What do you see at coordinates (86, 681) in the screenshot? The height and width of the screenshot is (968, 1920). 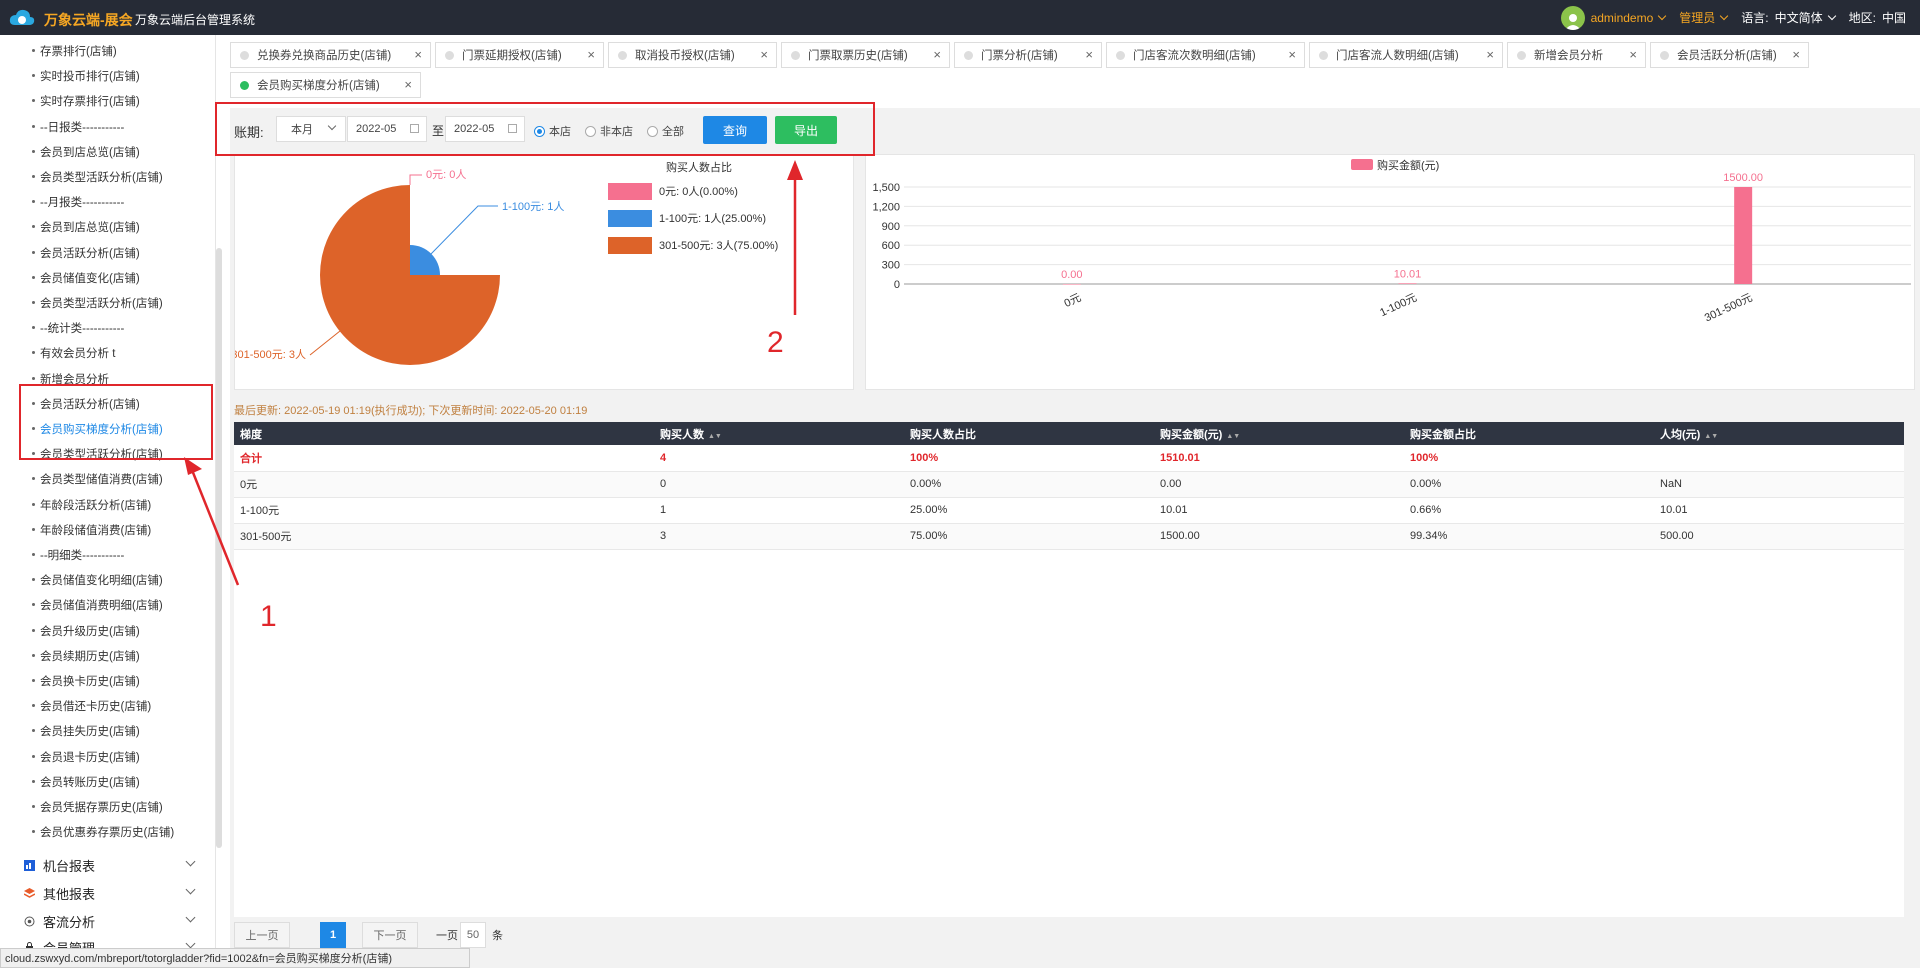 I see `sidebar-item: 会员换卡历史(店铺)` at bounding box center [86, 681].